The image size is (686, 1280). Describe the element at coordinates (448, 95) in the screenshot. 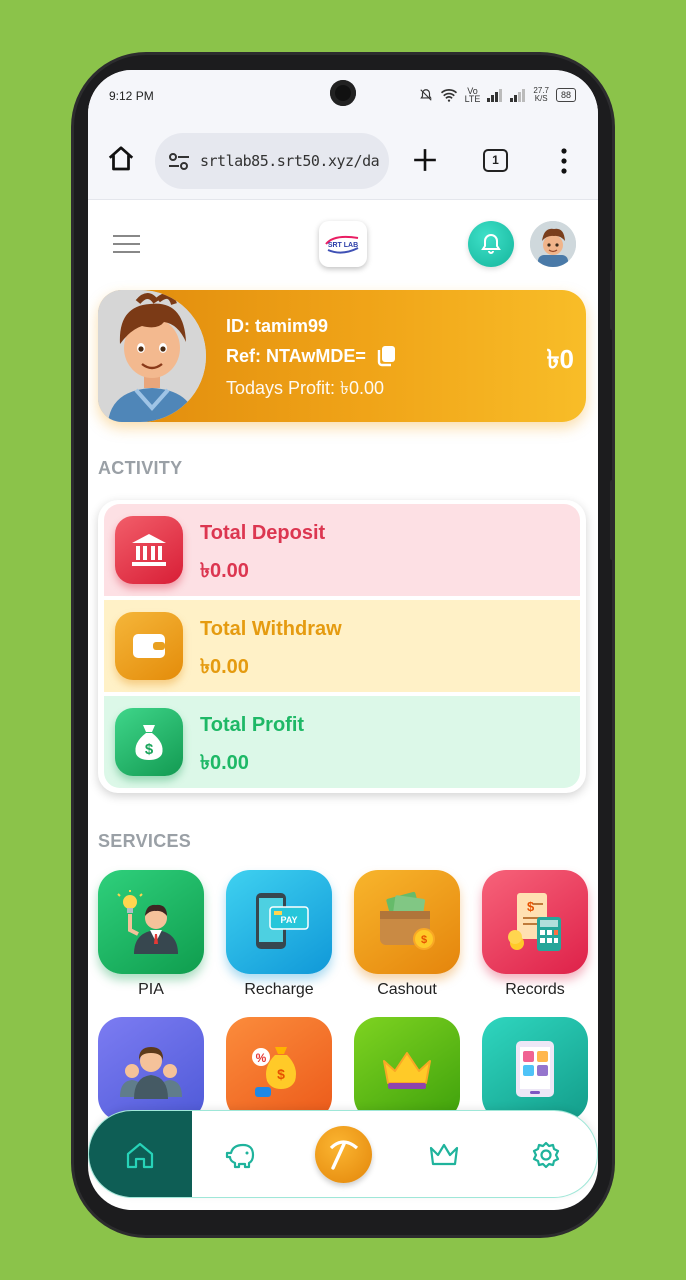

I see `wifi-icon` at that location.